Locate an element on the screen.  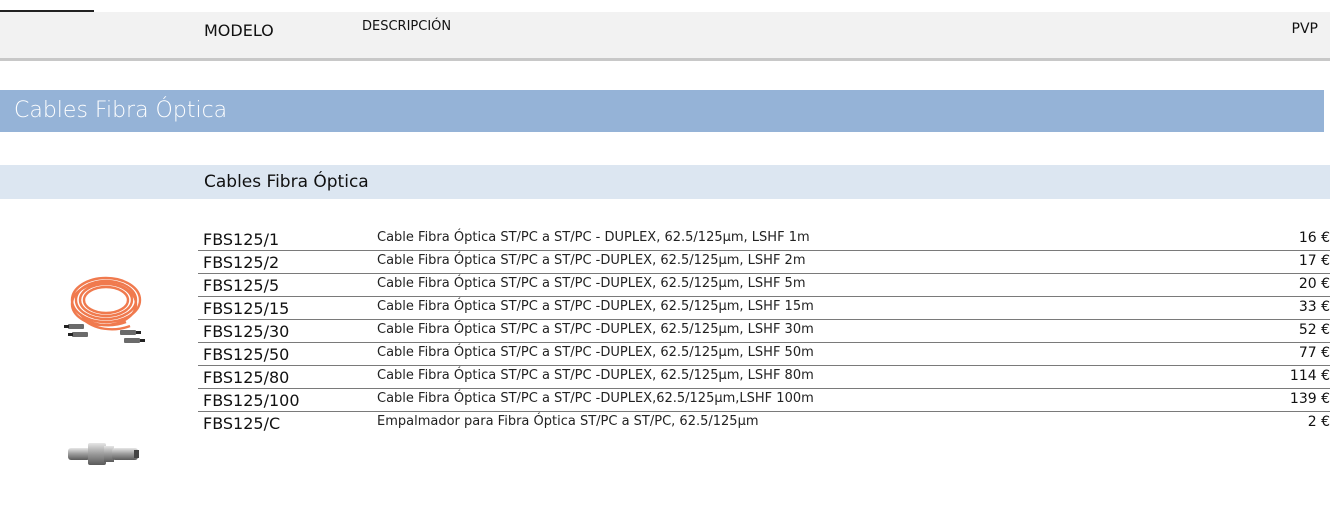
product-model: FBS125/80 is located at coordinates (246, 377).